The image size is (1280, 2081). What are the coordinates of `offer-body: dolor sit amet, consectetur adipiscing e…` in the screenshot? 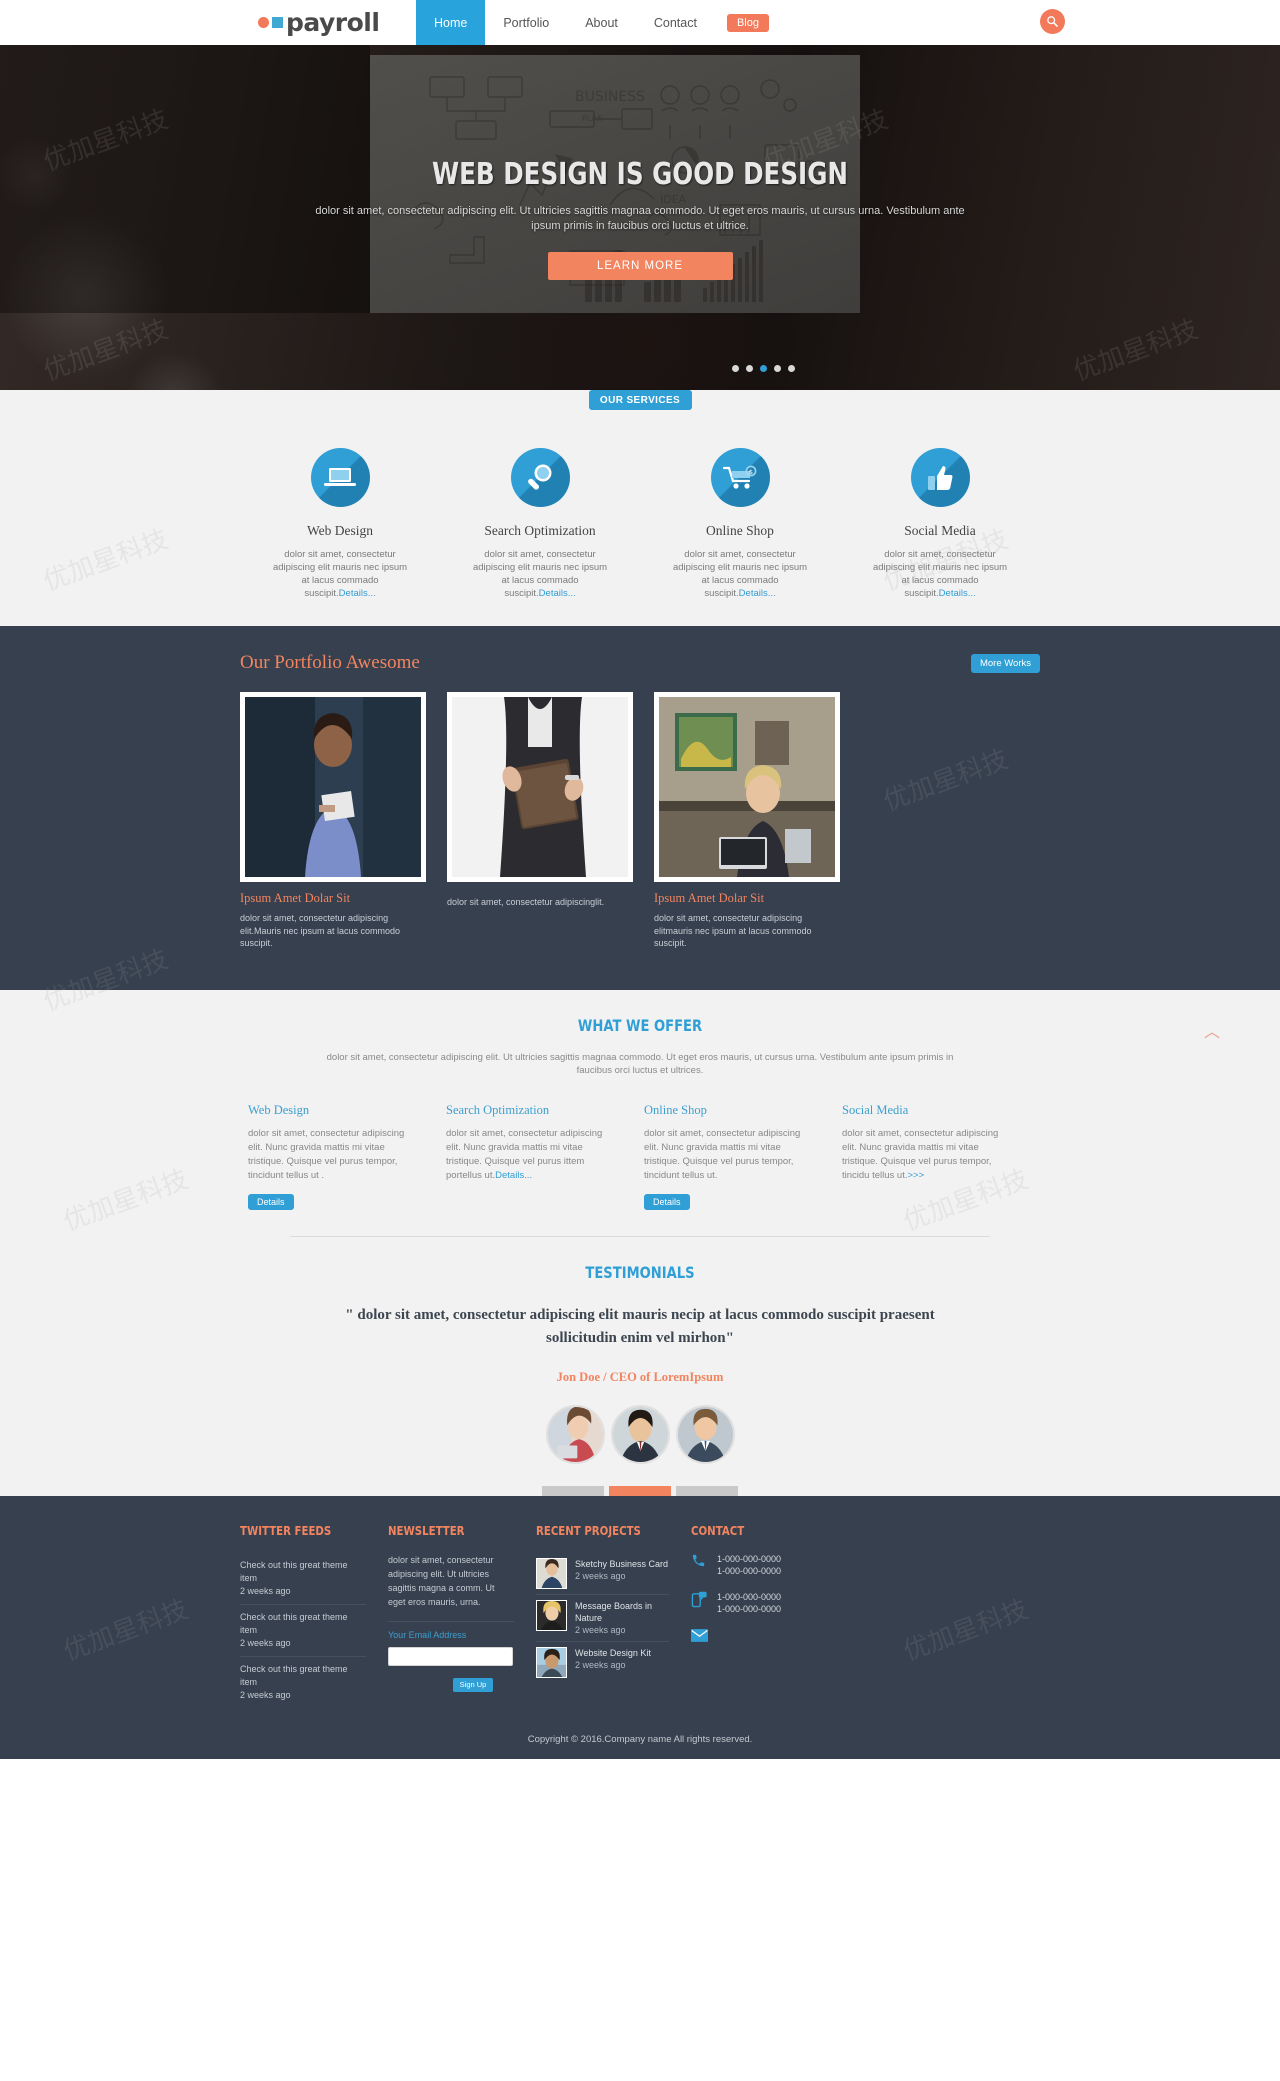 It's located at (920, 1154).